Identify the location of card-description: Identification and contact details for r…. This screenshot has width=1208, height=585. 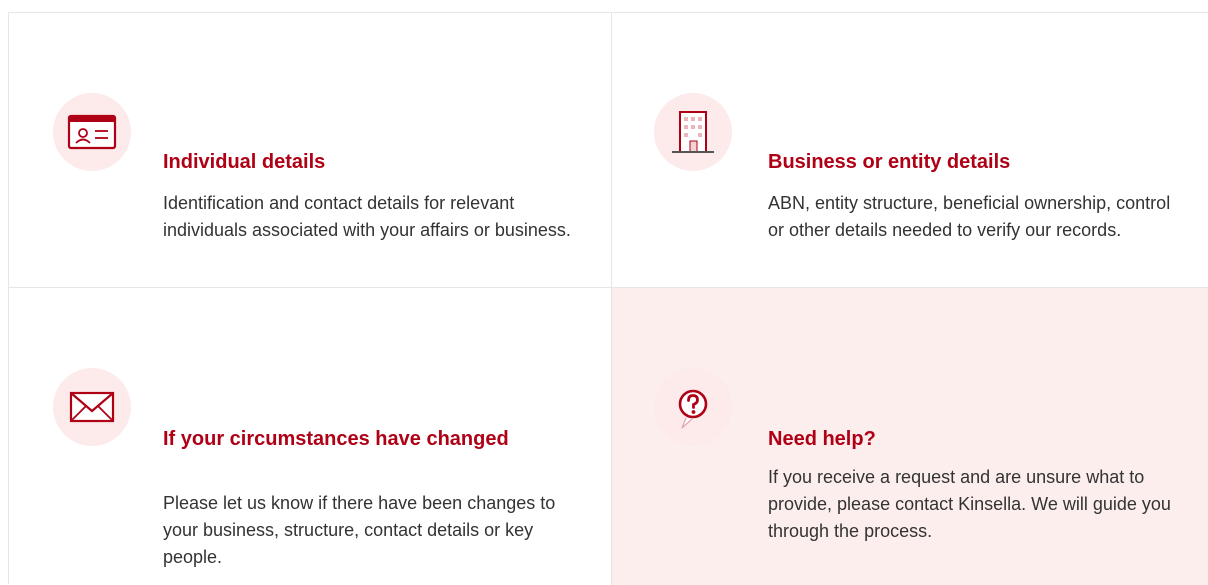
(367, 216).